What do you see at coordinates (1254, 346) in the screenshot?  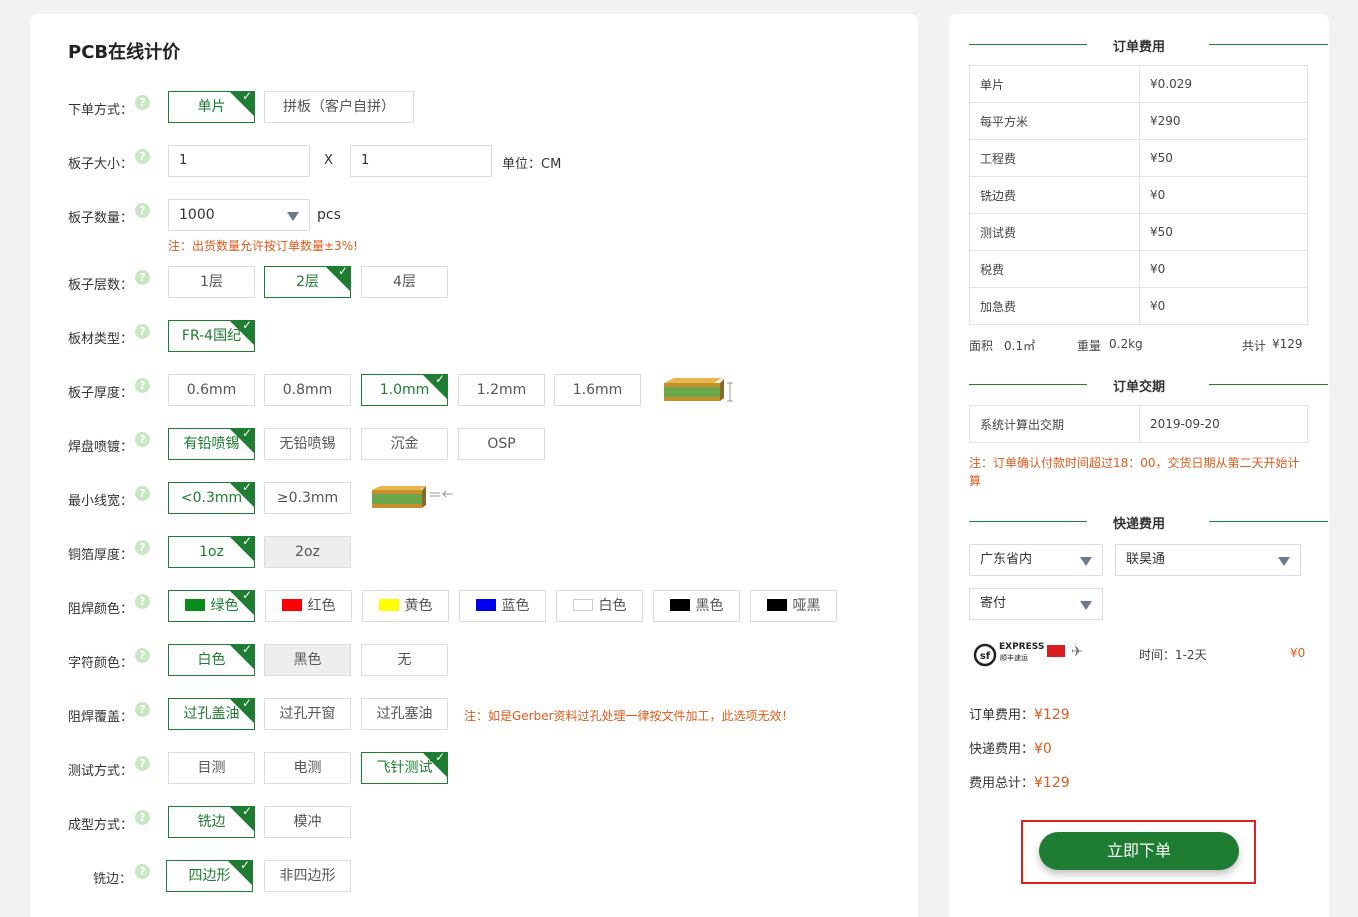 I see `total-label: 共计` at bounding box center [1254, 346].